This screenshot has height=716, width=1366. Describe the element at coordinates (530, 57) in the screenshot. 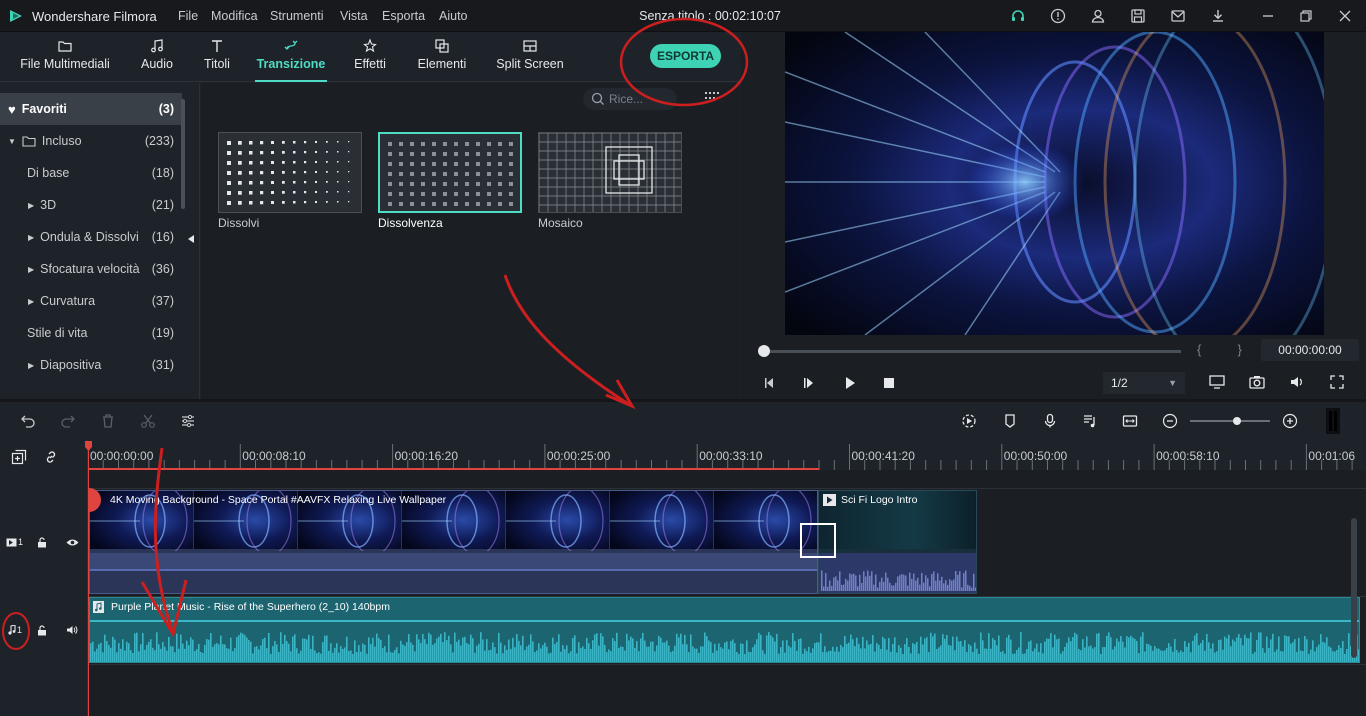

I see `tab-split-screen: Split Screen` at that location.